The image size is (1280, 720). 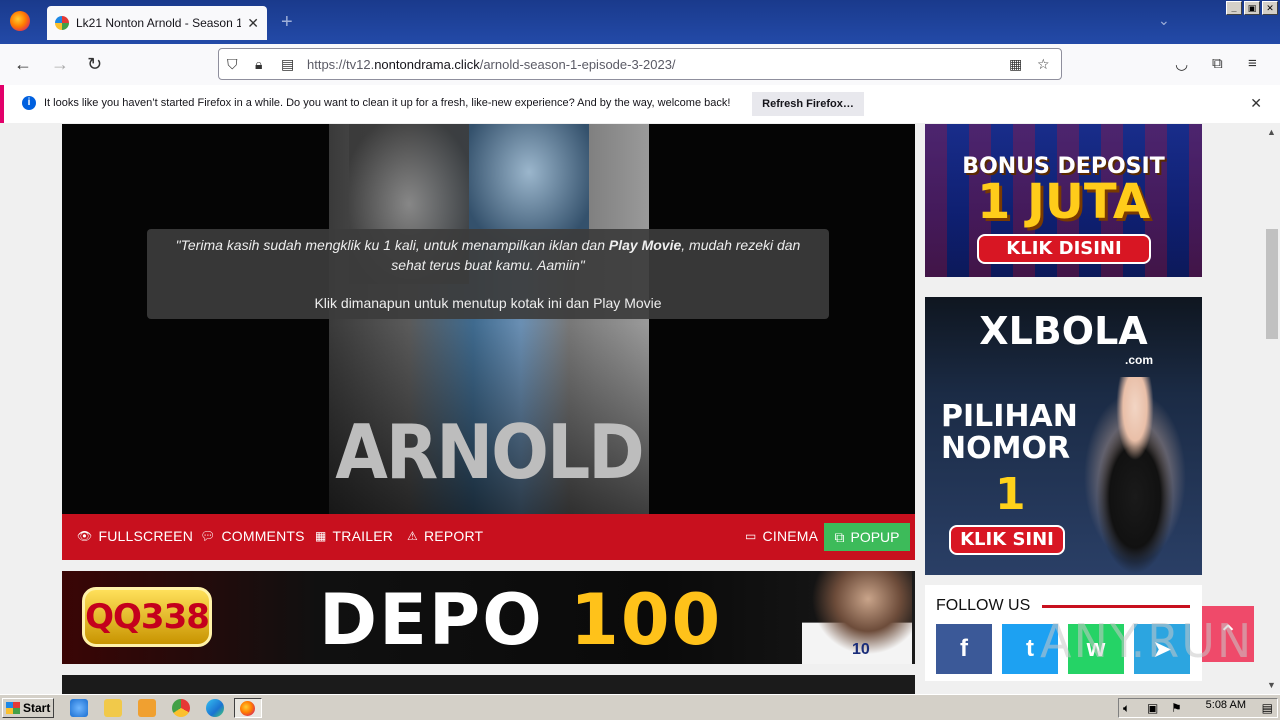 I want to click on qq338-logo: QQ338, so click(x=147, y=617).